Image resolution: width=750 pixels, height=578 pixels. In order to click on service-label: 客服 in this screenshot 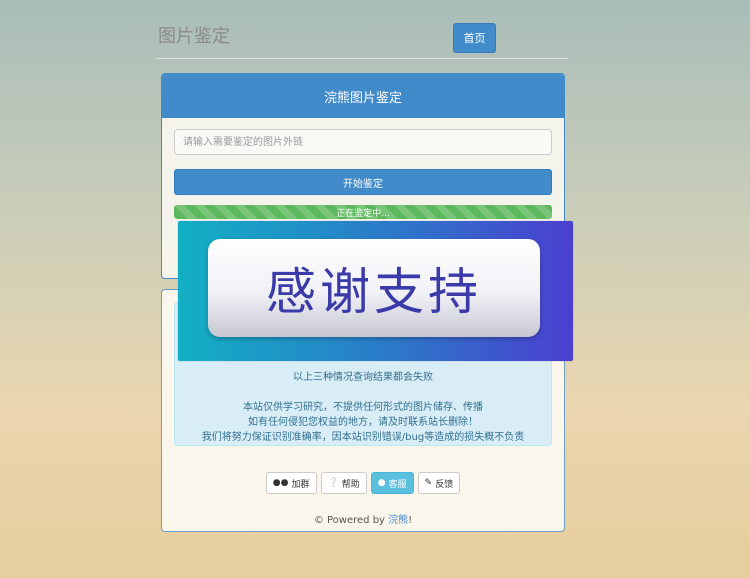, I will do `click(397, 484)`.